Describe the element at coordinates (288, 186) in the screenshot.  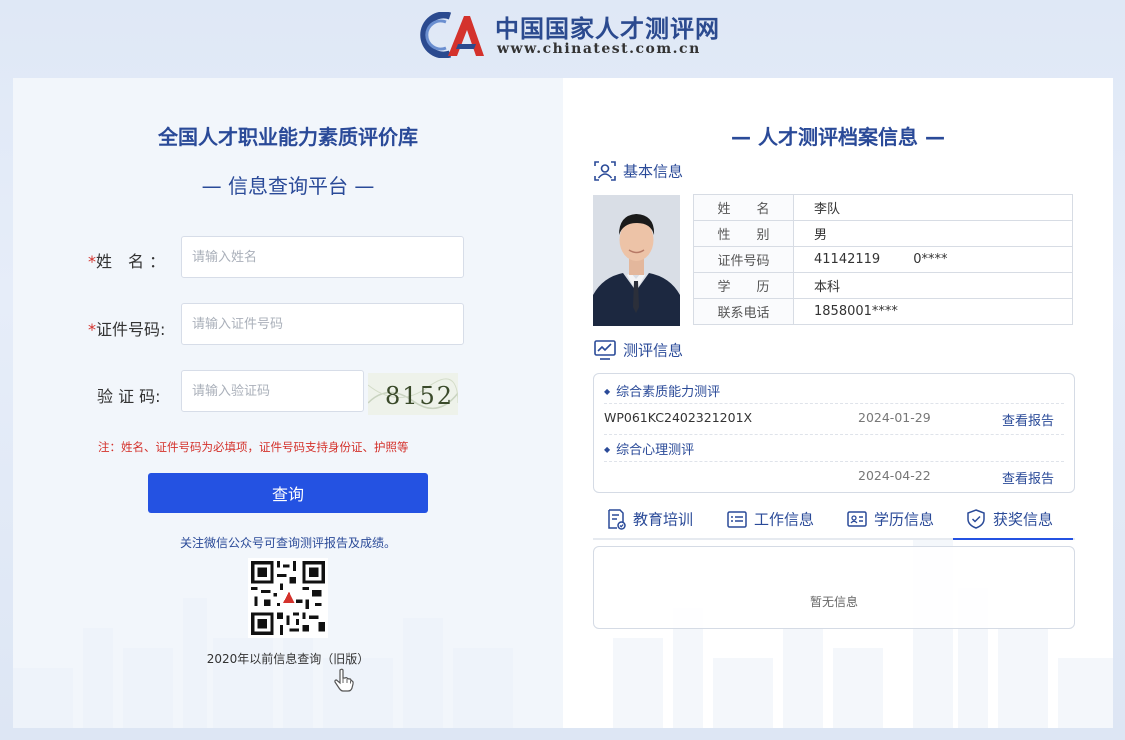
I see `platform-subtitle: — 信息查询平台 —` at that location.